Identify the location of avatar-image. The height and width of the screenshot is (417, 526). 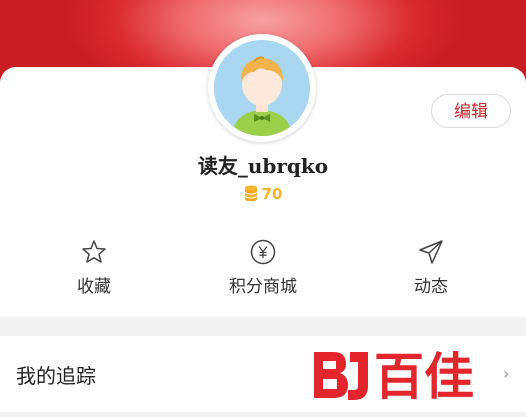
(262, 88).